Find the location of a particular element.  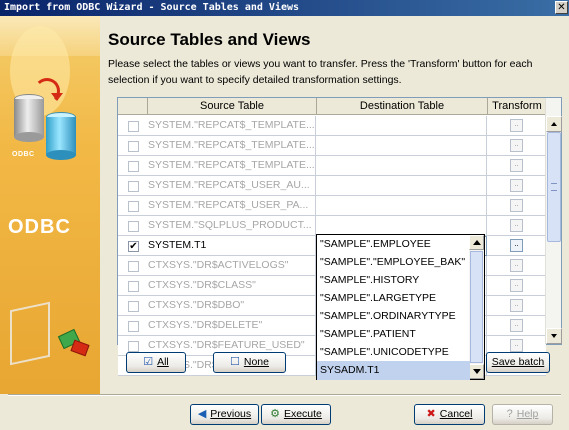

row-checkbox: ✔ is located at coordinates (133, 246).